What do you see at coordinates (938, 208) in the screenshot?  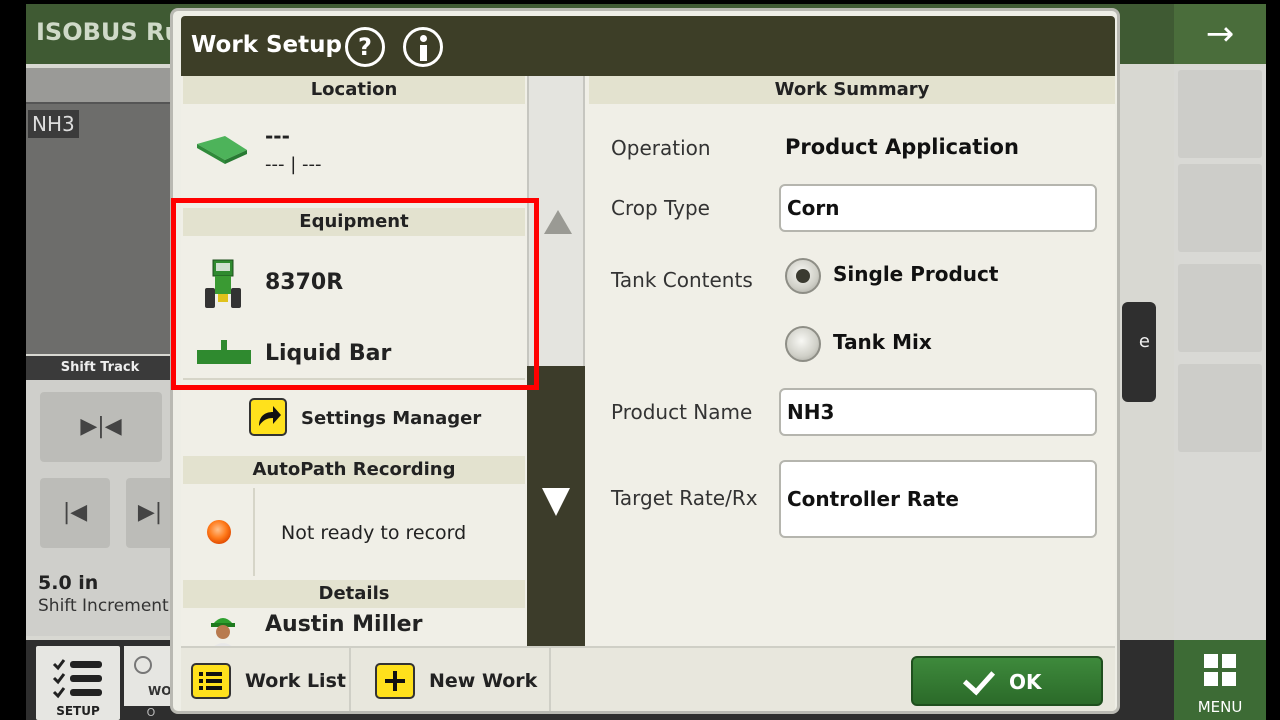 I see `crop-type-field: Corn` at bounding box center [938, 208].